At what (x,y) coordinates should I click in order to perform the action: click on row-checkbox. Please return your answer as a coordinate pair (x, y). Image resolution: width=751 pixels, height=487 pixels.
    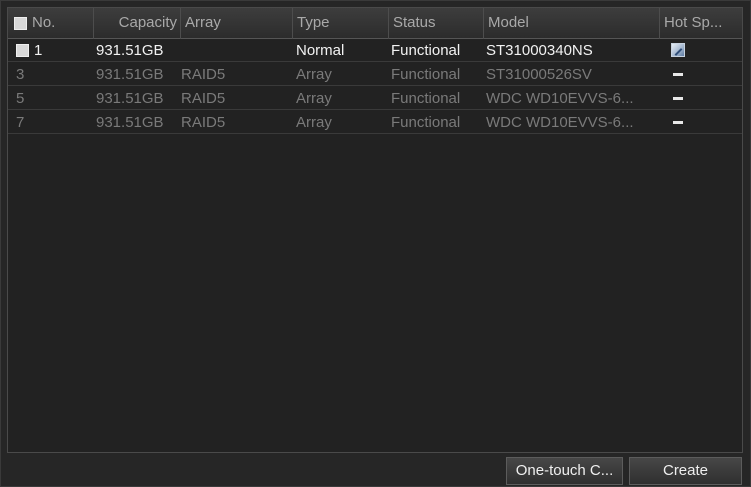
    Looking at the image, I should click on (22, 50).